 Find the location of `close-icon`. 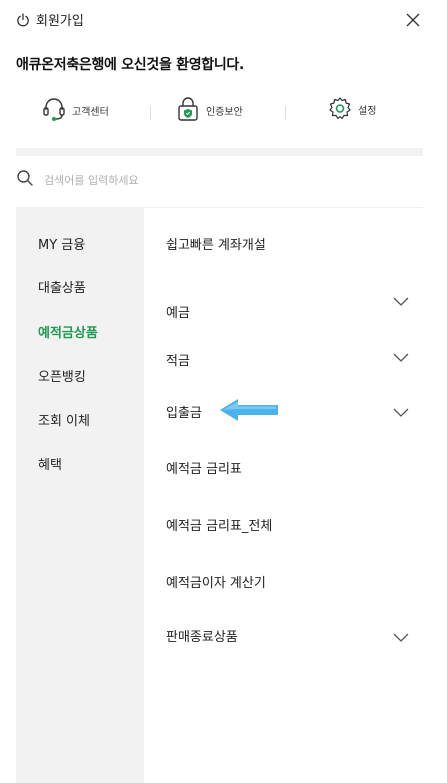

close-icon is located at coordinates (413, 22).